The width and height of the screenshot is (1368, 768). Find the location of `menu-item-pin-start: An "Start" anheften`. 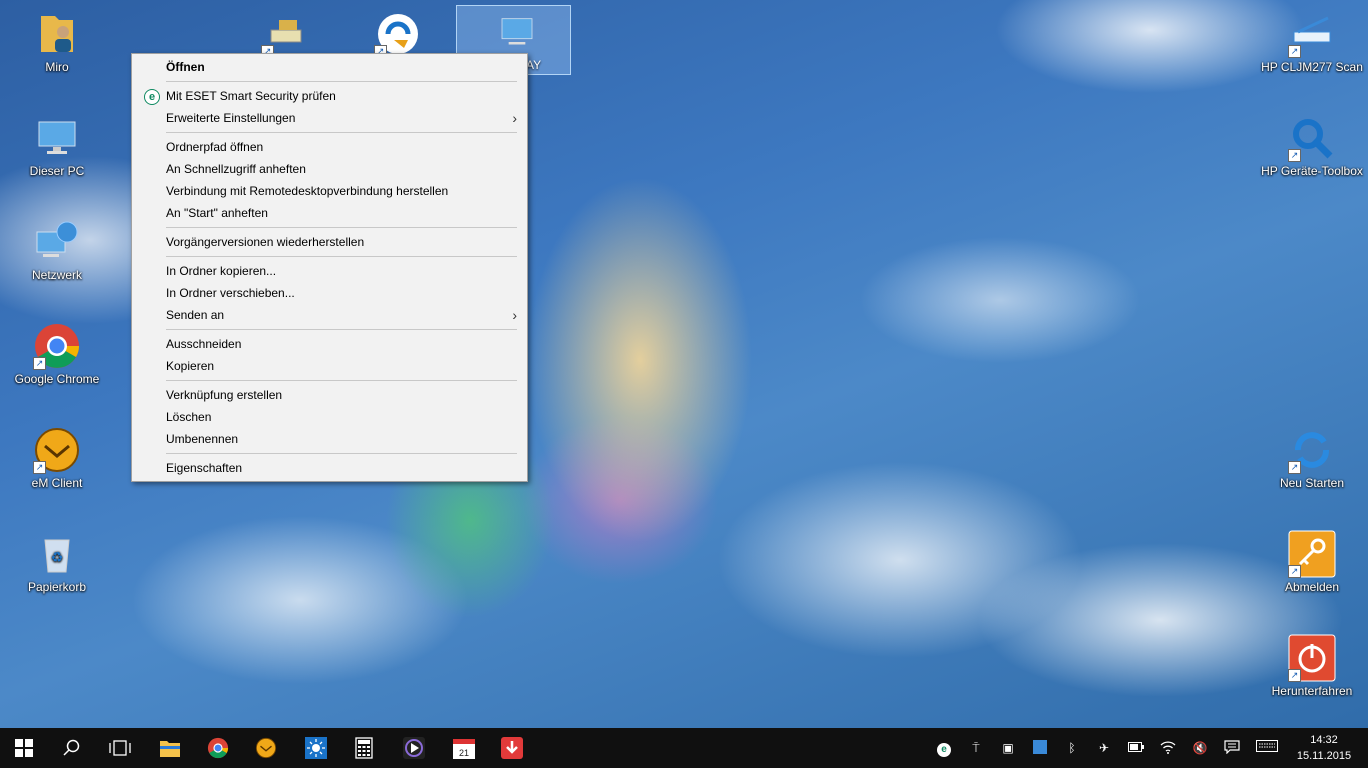

menu-item-pin-start: An "Start" anheften is located at coordinates (329, 213).